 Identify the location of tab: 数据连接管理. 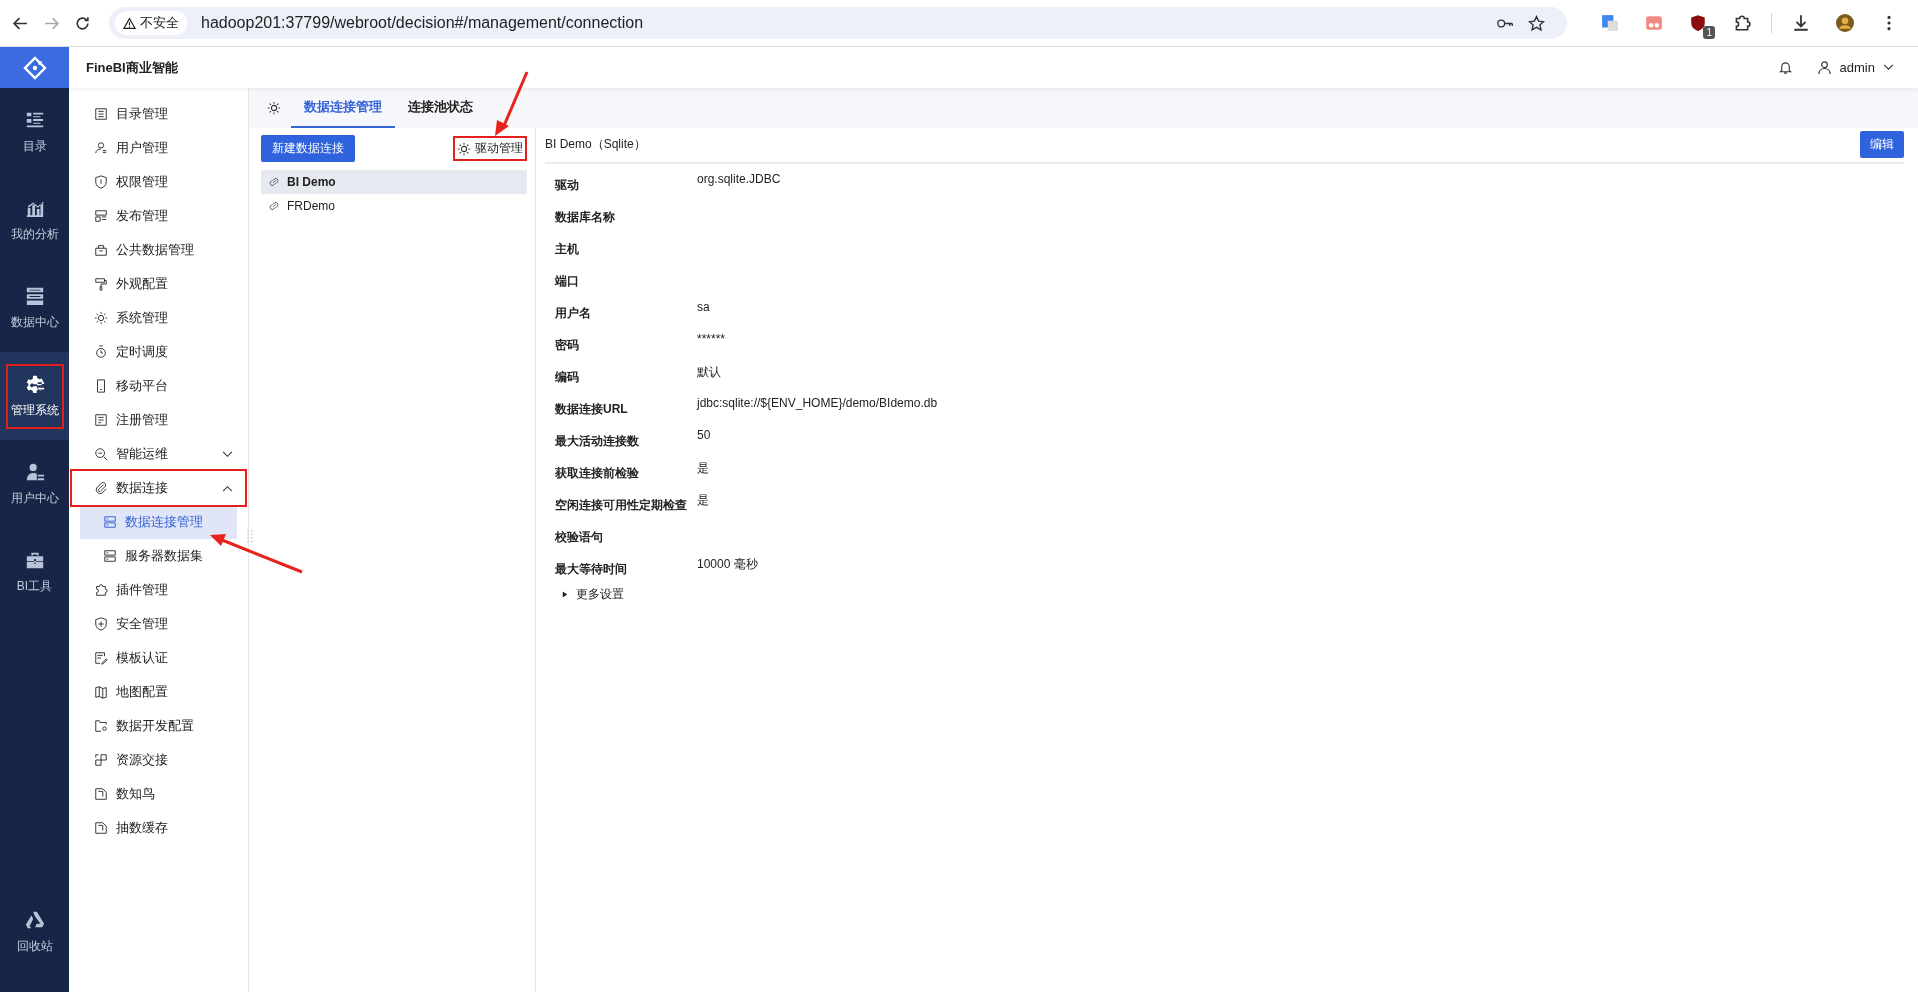
(343, 108).